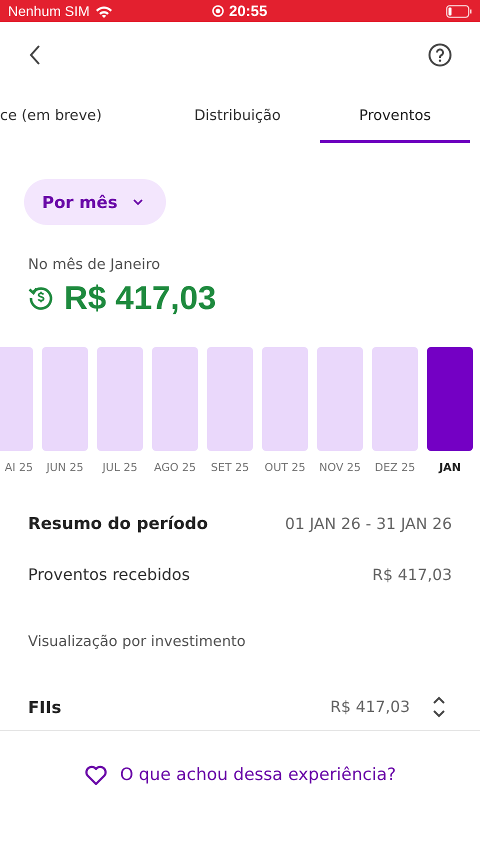 This screenshot has height=854, width=480. What do you see at coordinates (439, 707) in the screenshot?
I see `sort-icon` at bounding box center [439, 707].